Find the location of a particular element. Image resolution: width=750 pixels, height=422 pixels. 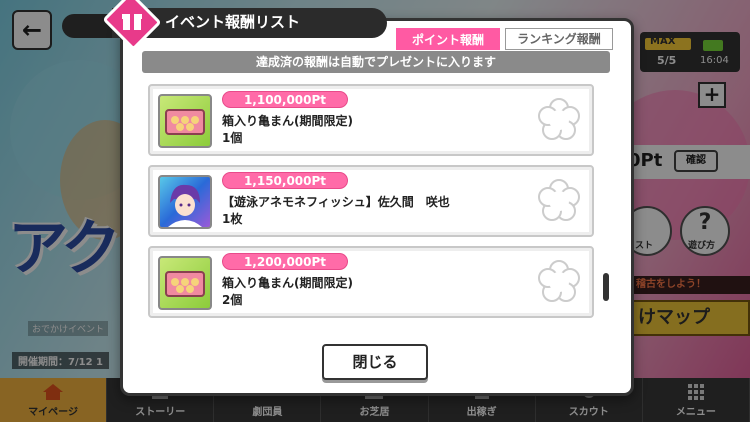

required-points: 1,100,000Pt is located at coordinates (285, 99).